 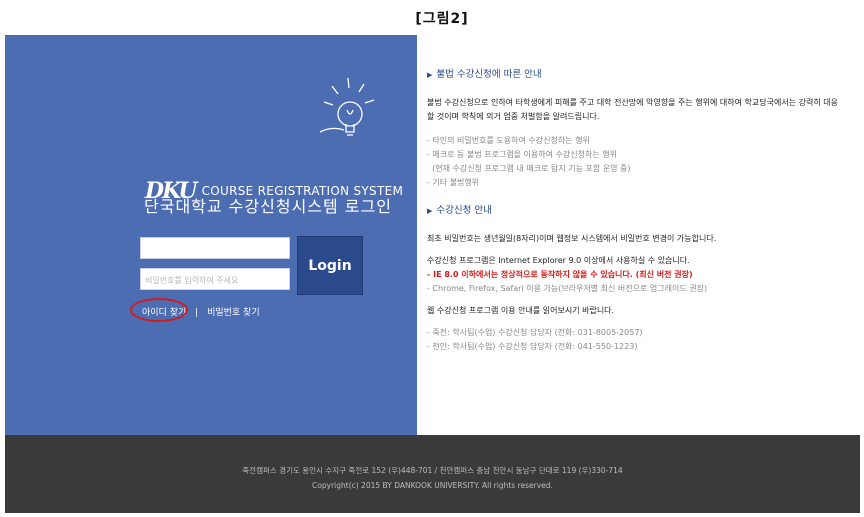 What do you see at coordinates (347, 106) in the screenshot?
I see `lightbulb-icon` at bounding box center [347, 106].